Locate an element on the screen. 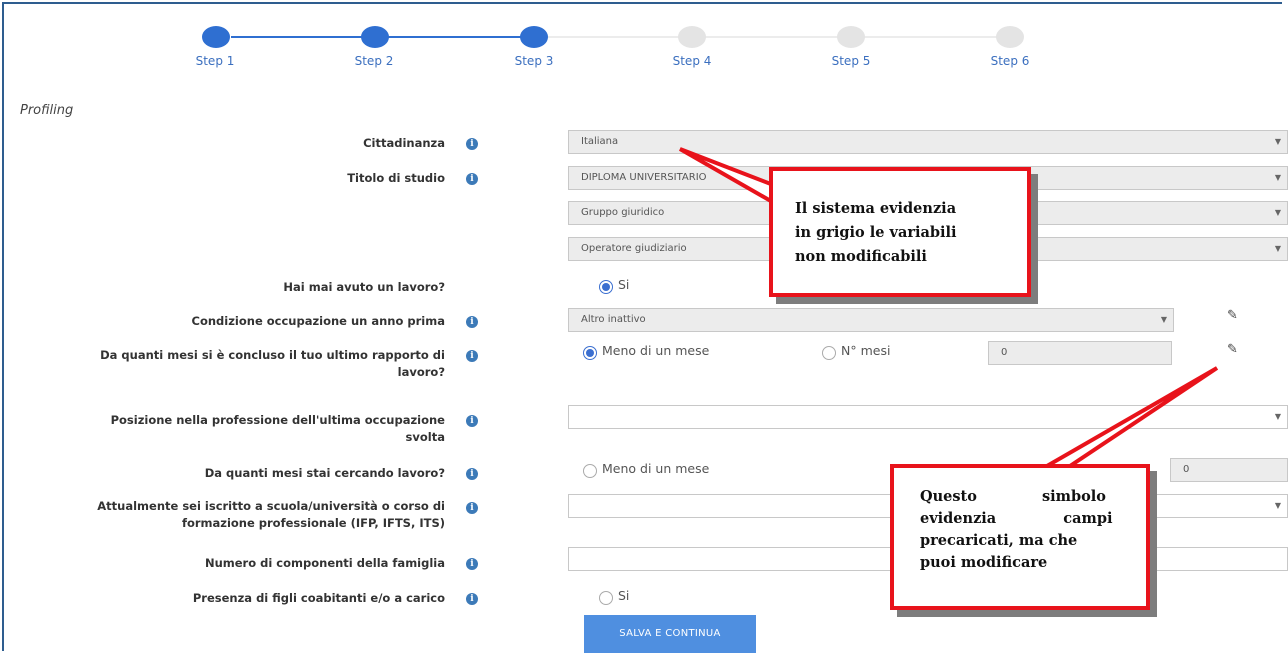 The height and width of the screenshot is (653, 1288). callout-pencil-line2: evidenzia campi is located at coordinates (1016, 518).